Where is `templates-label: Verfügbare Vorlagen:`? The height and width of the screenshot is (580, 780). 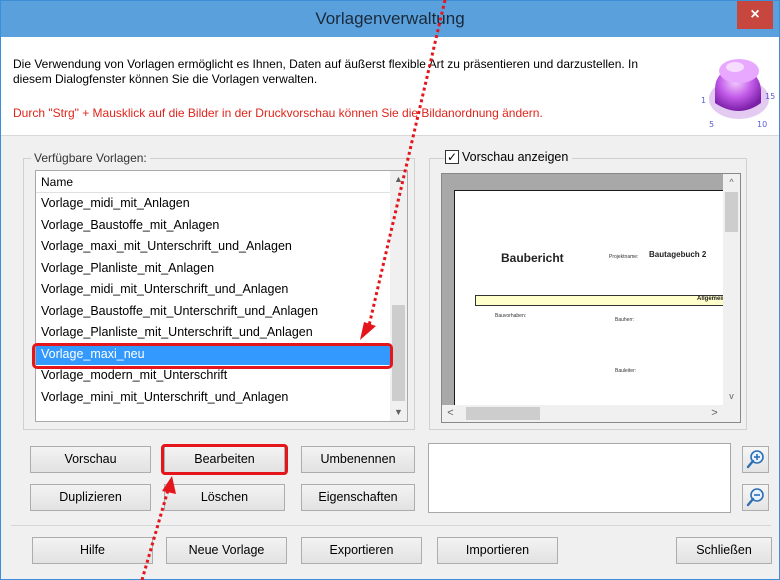
templates-label: Verfügbare Vorlagen: is located at coordinates (90, 158).